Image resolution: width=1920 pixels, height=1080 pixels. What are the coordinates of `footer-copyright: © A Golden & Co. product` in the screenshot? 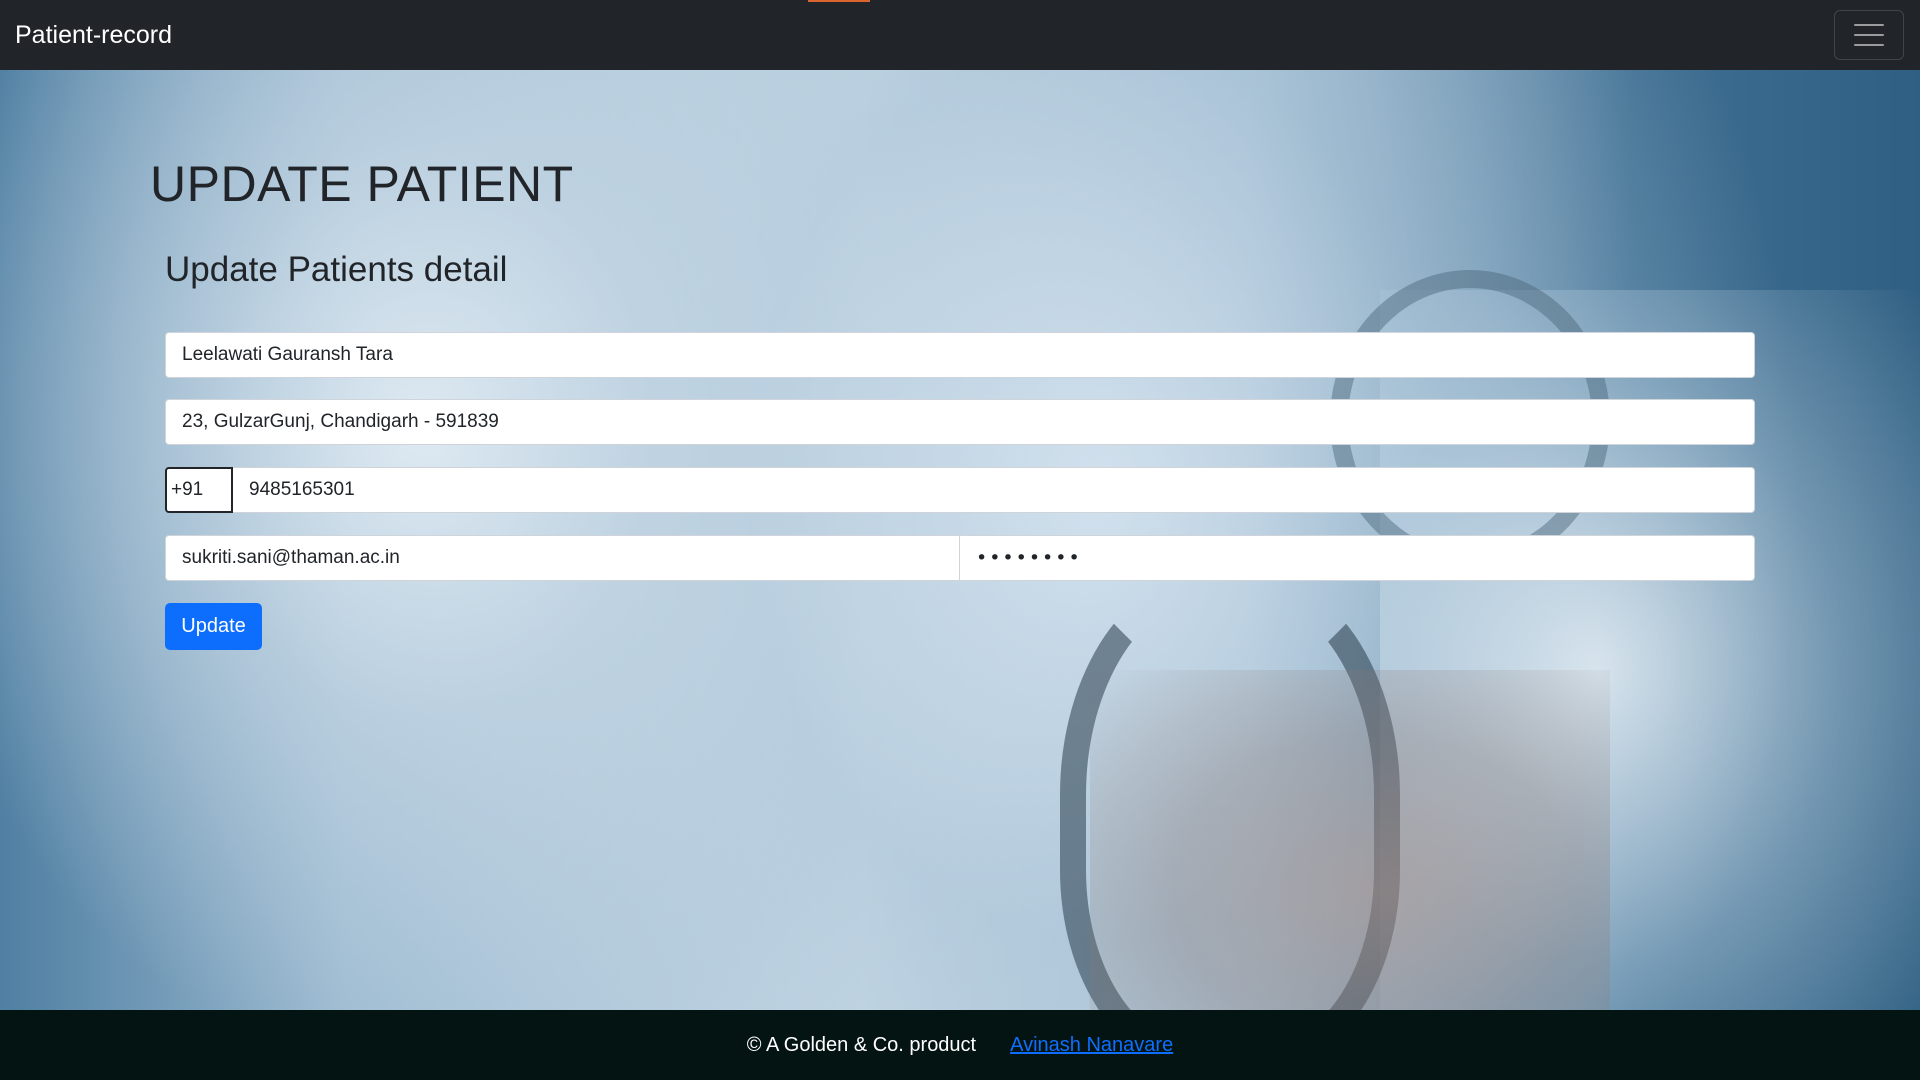 It's located at (861, 1044).